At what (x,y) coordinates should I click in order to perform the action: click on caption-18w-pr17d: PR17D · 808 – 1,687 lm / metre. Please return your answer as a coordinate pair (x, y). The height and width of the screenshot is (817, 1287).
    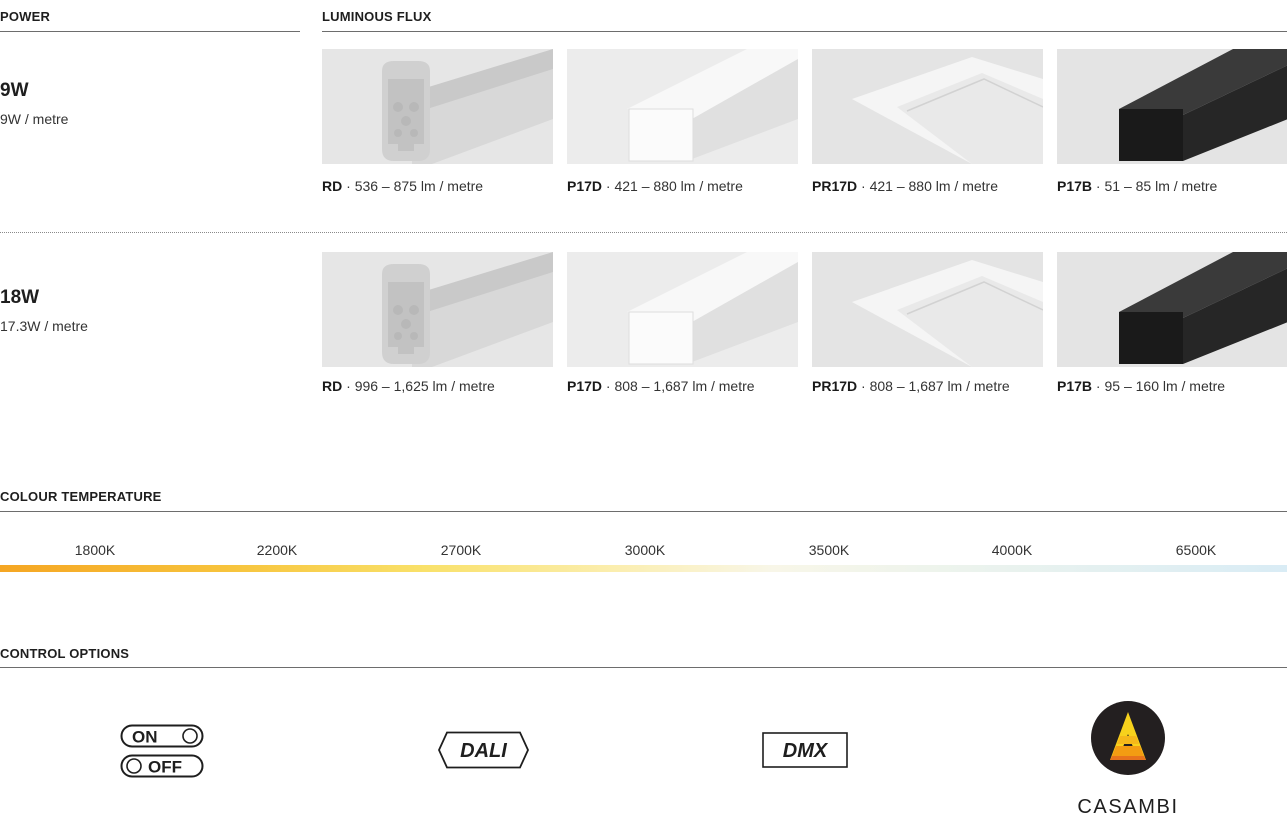
    Looking at the image, I should click on (911, 386).